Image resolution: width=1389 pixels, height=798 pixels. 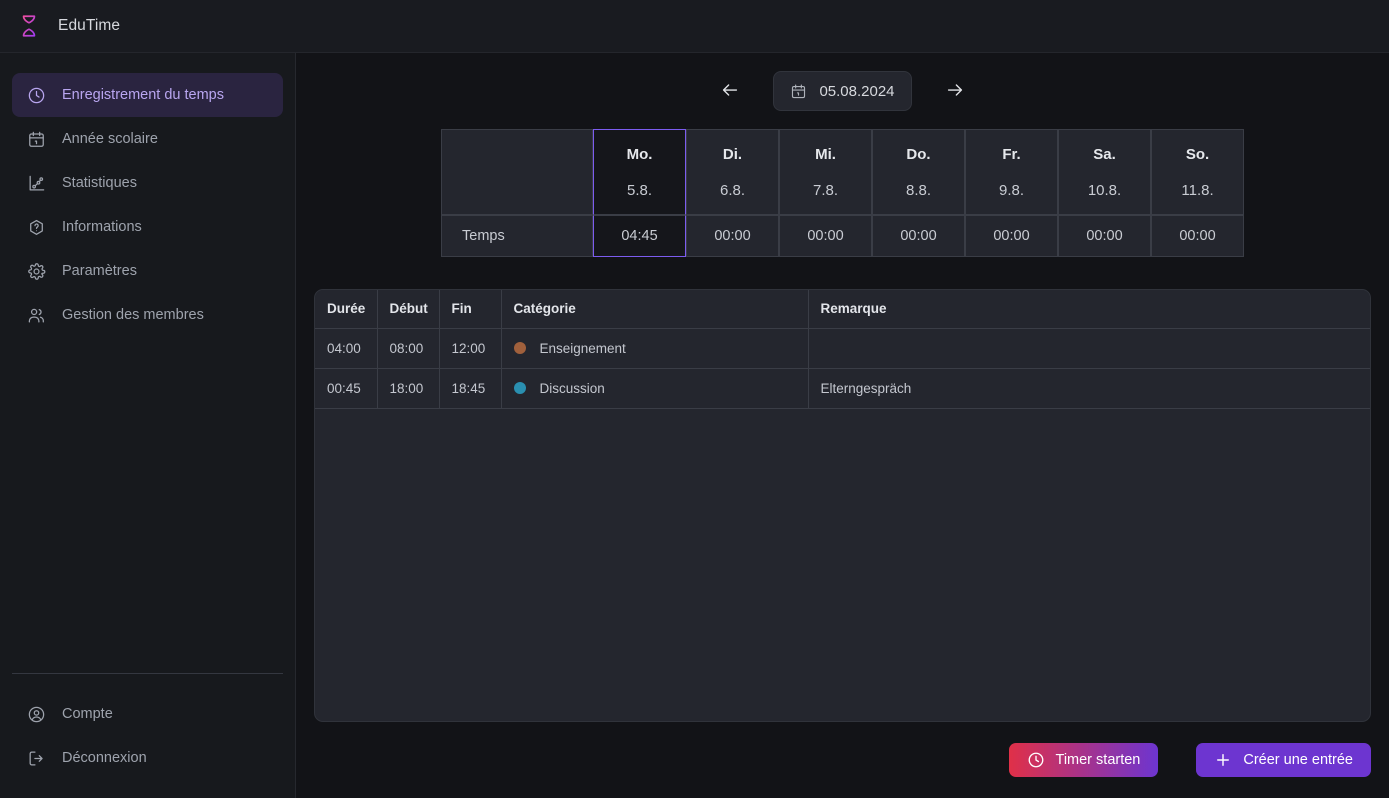 I want to click on week-day-header: Sa. 10.8., so click(x=1104, y=172).